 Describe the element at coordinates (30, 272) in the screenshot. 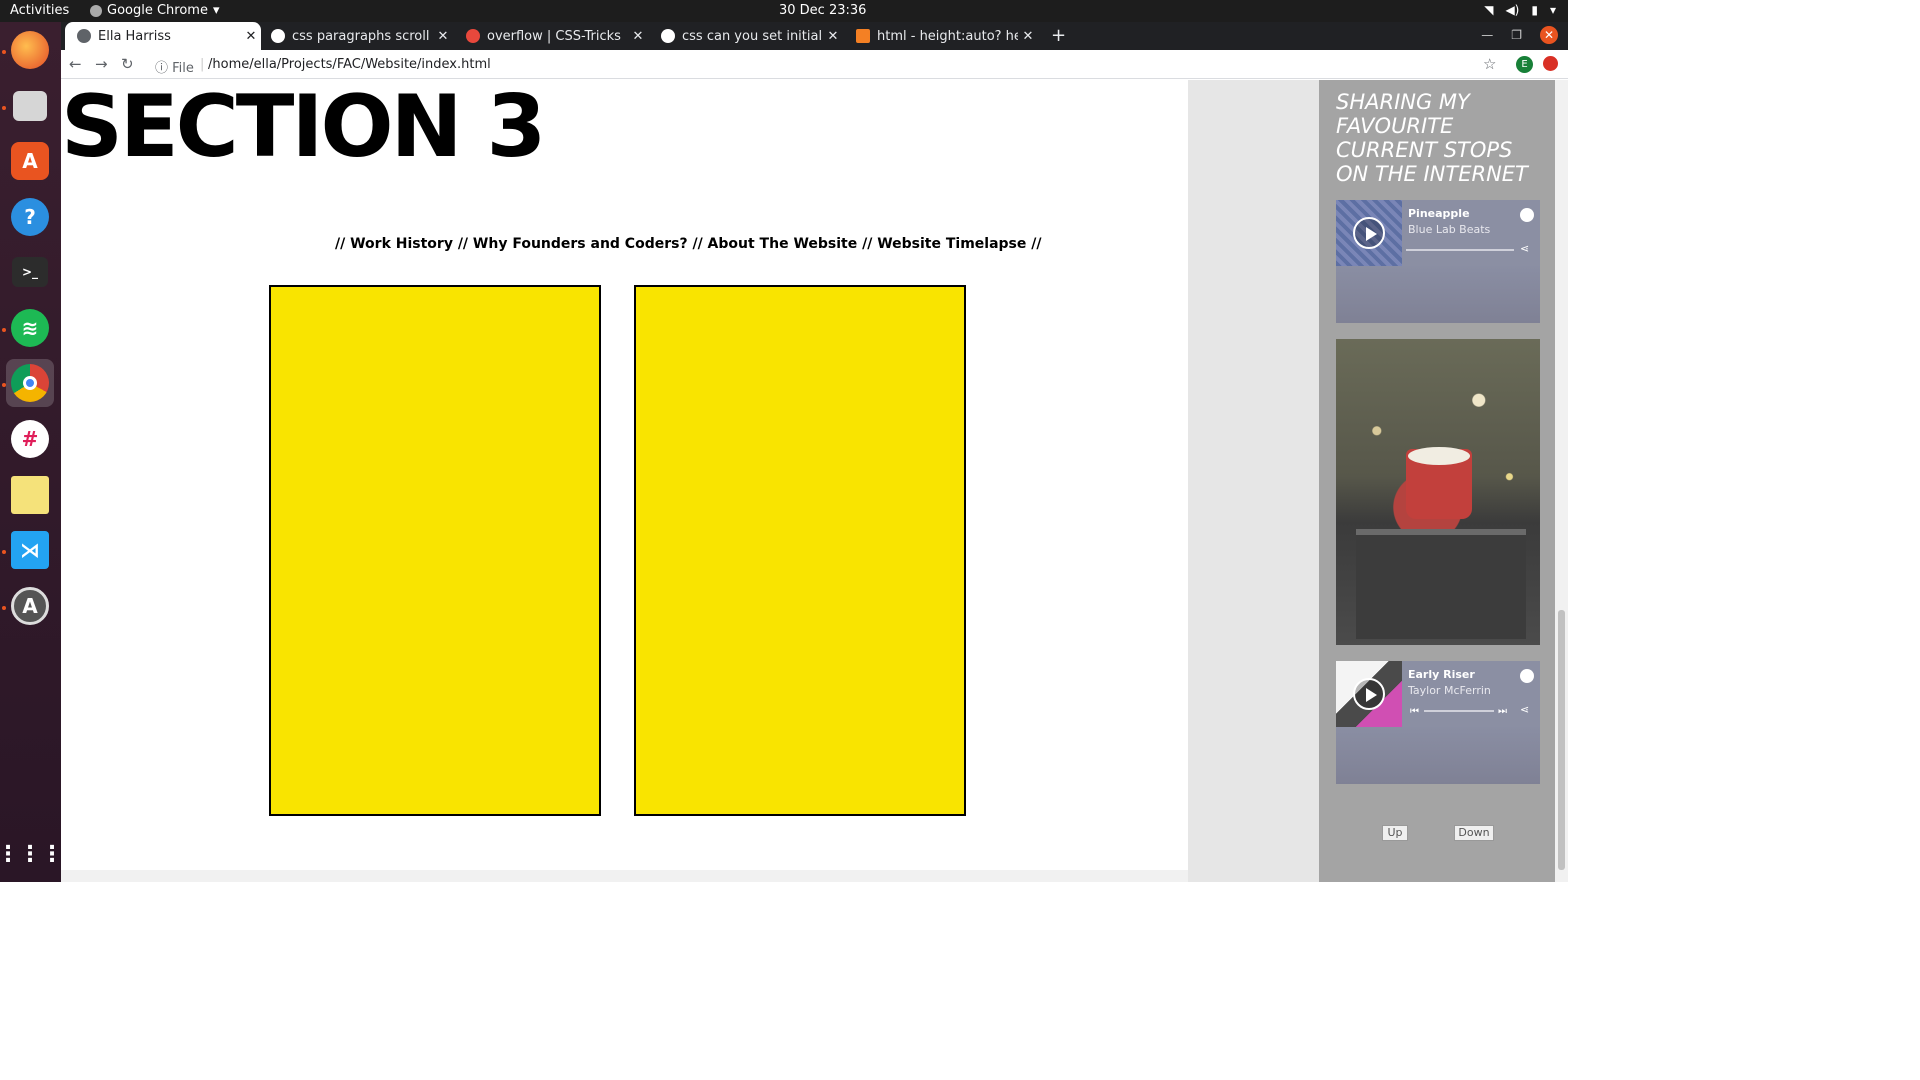

I see `dock-terminal: >_` at that location.